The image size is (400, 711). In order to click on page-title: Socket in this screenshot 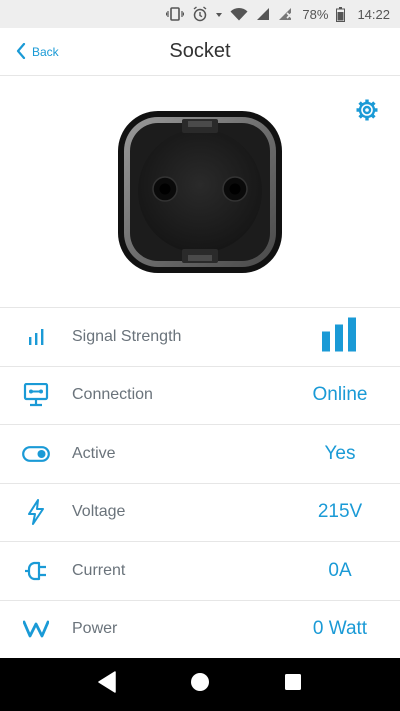, I will do `click(200, 51)`.